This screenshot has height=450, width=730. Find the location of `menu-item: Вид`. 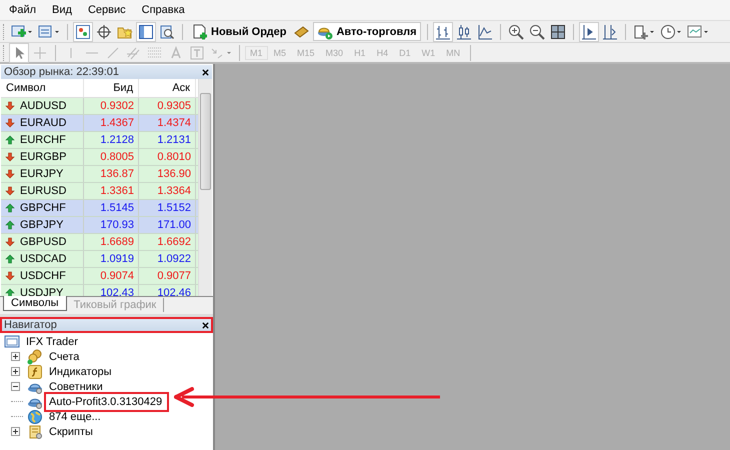

menu-item: Вид is located at coordinates (62, 10).